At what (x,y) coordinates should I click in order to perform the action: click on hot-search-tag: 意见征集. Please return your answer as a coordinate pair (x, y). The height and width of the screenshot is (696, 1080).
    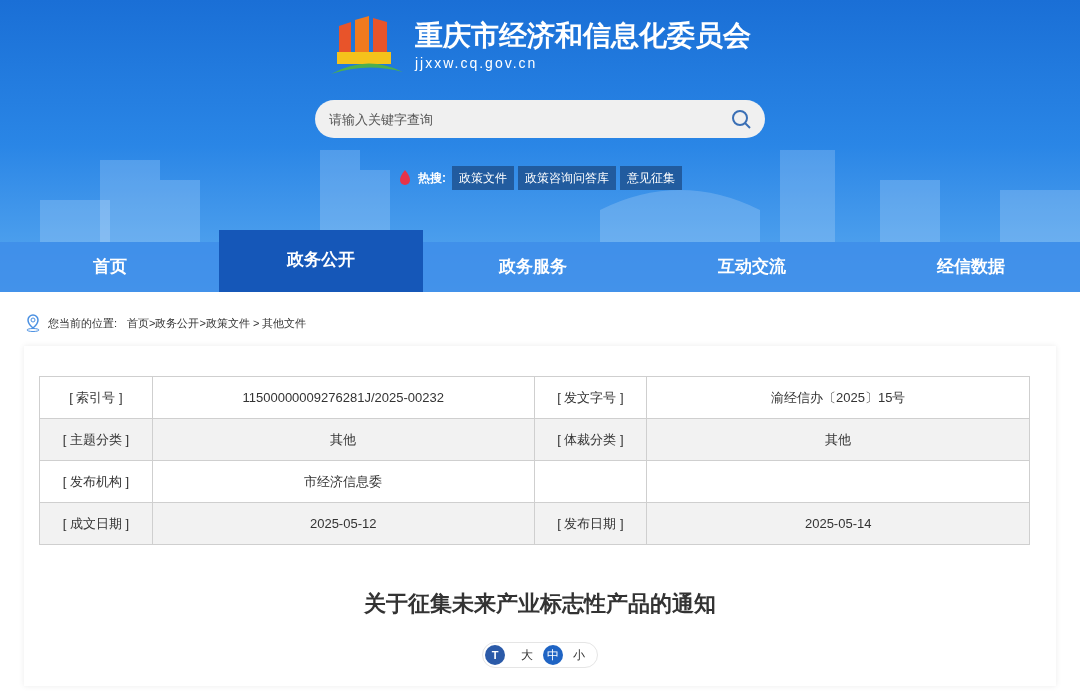
    Looking at the image, I should click on (651, 178).